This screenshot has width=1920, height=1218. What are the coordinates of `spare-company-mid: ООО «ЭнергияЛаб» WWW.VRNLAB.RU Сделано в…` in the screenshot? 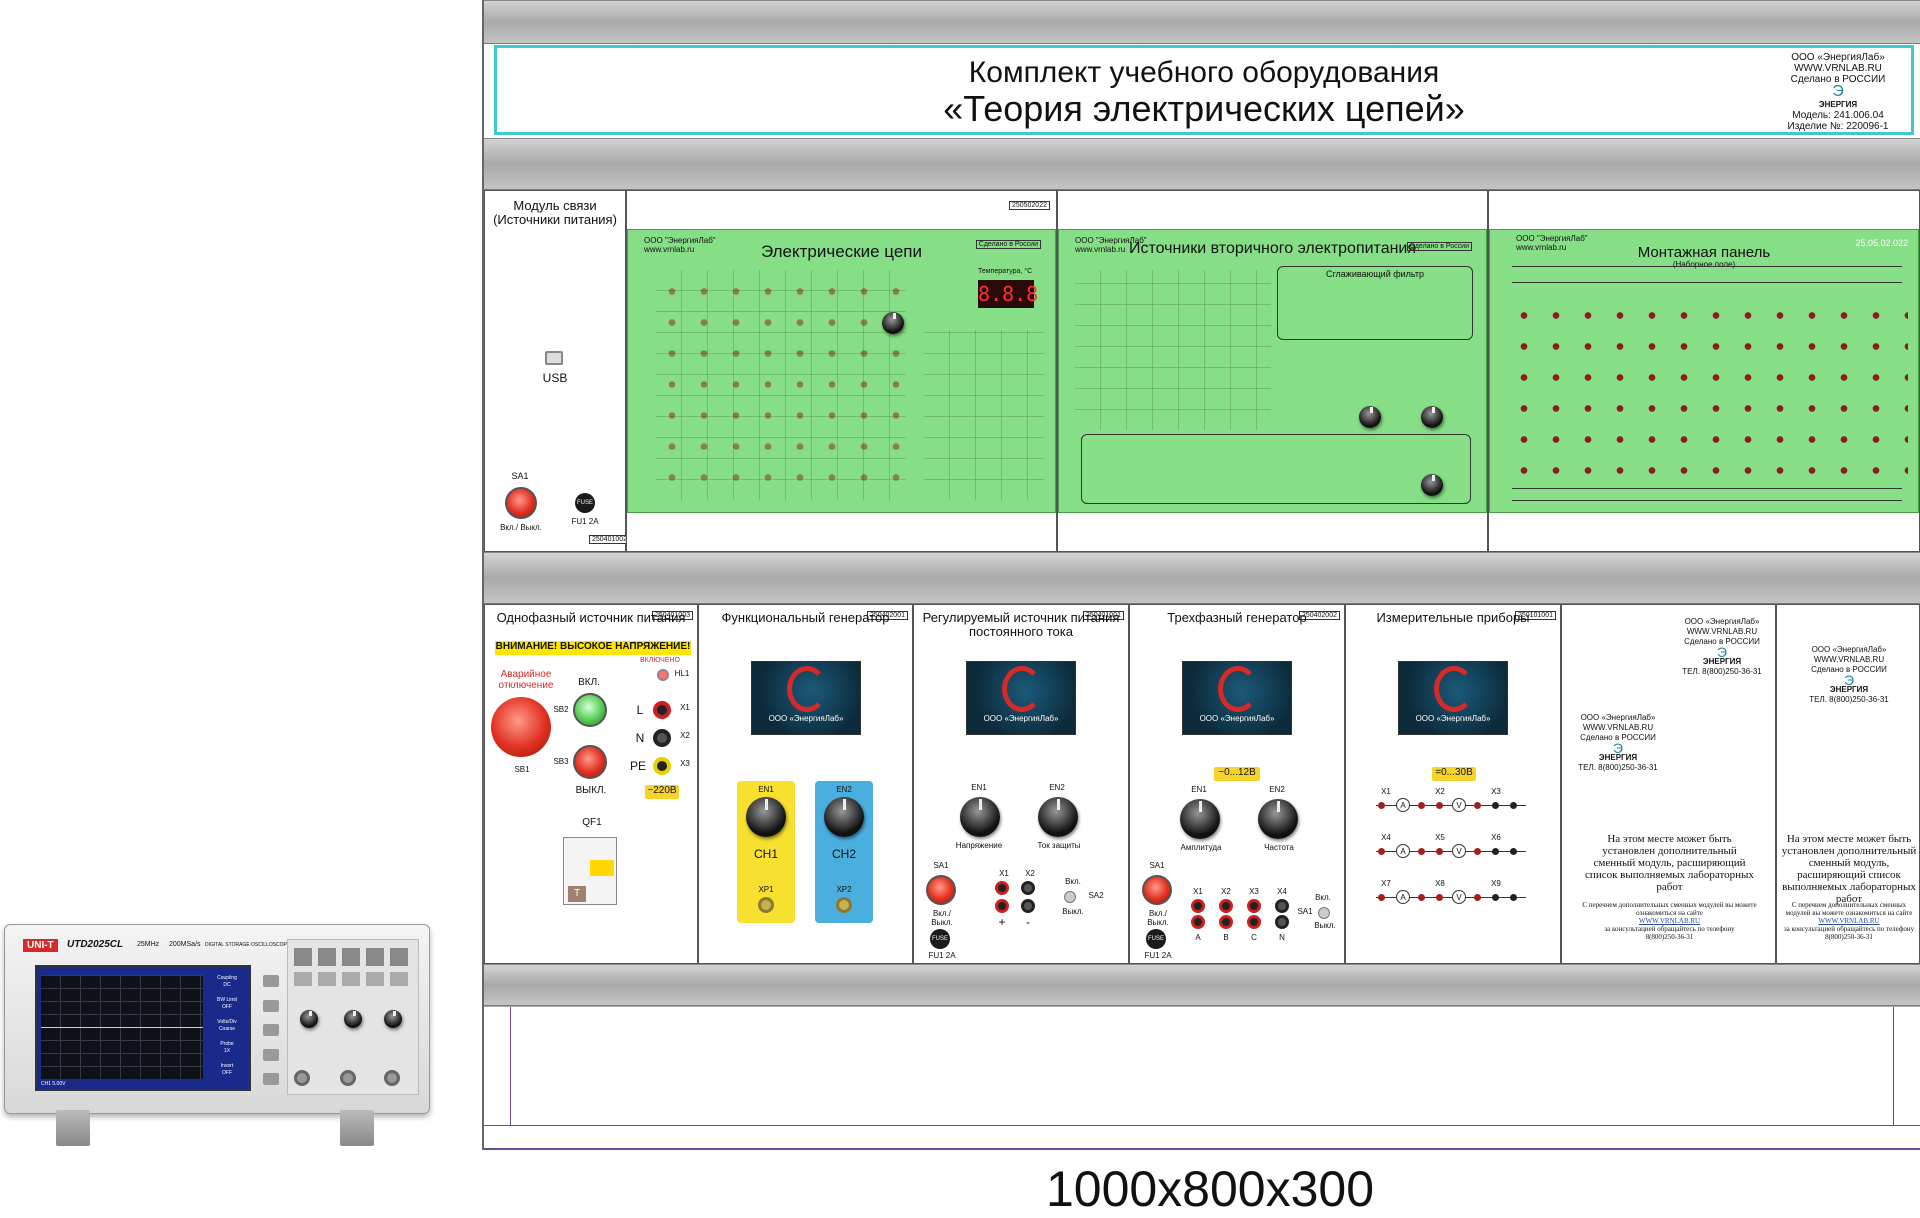 It's located at (1618, 743).